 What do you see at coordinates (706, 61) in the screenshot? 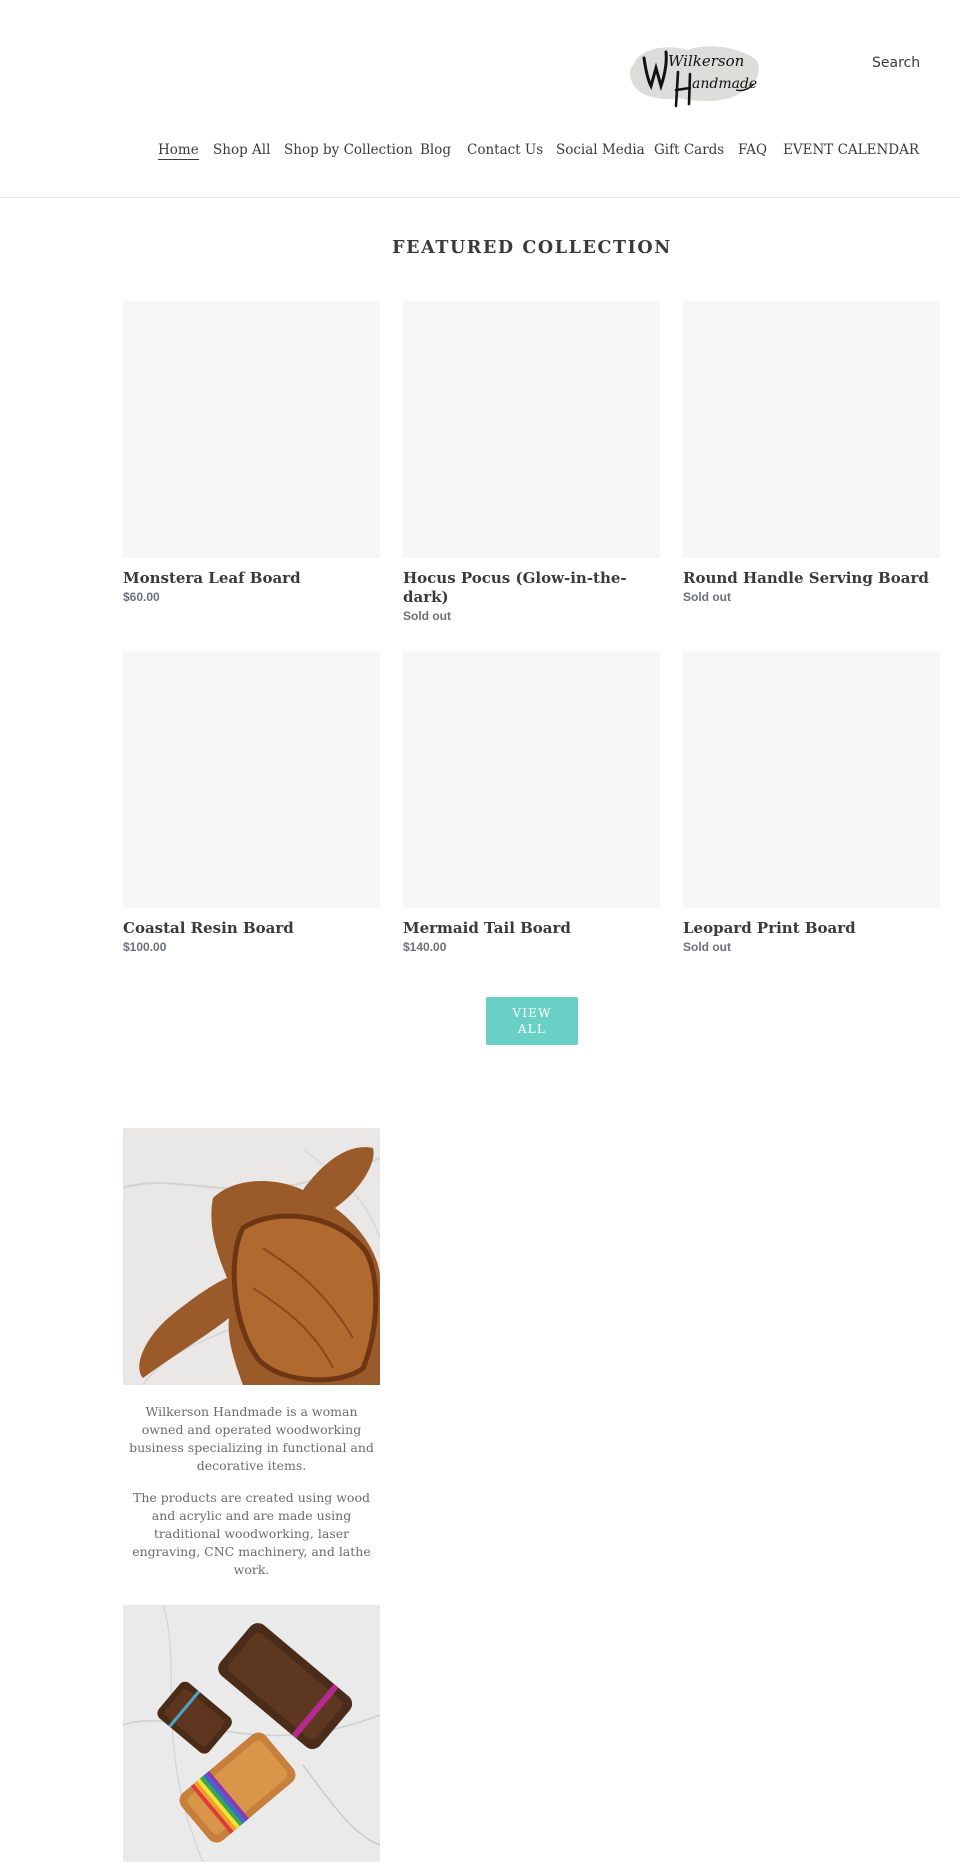
I see `svg-text: Wilkerson` at bounding box center [706, 61].